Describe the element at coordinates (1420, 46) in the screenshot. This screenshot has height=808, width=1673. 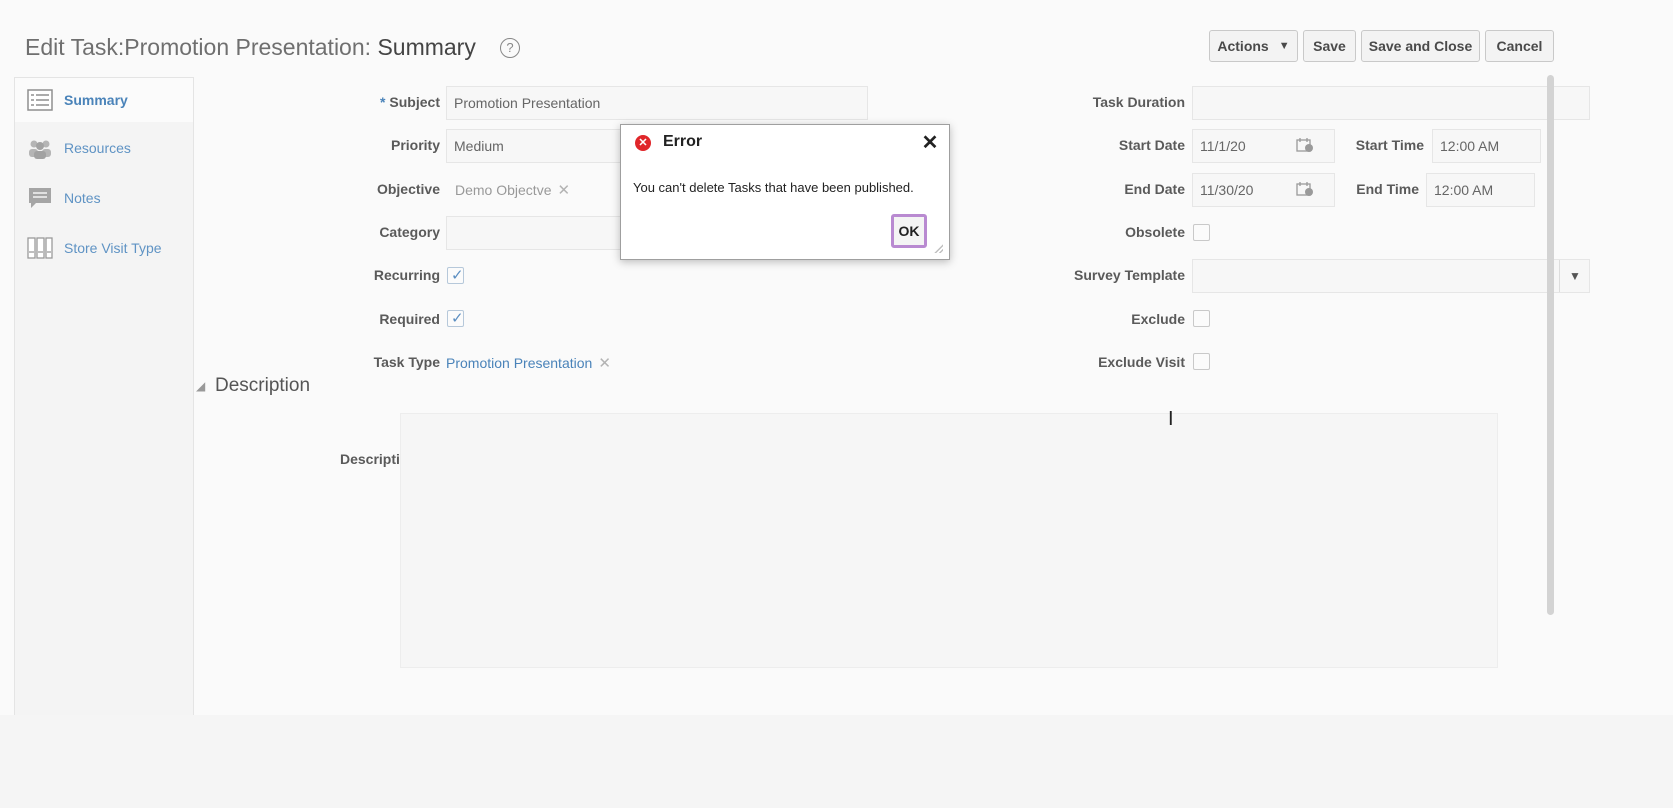
I see `save-and-close-button: Save and Close` at that location.